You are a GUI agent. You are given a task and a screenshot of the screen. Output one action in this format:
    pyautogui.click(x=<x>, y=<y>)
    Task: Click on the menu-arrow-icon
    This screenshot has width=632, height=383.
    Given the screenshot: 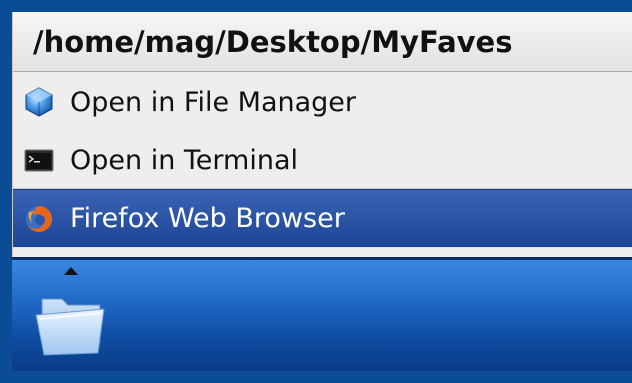 What is the action you would take?
    pyautogui.click(x=71, y=271)
    